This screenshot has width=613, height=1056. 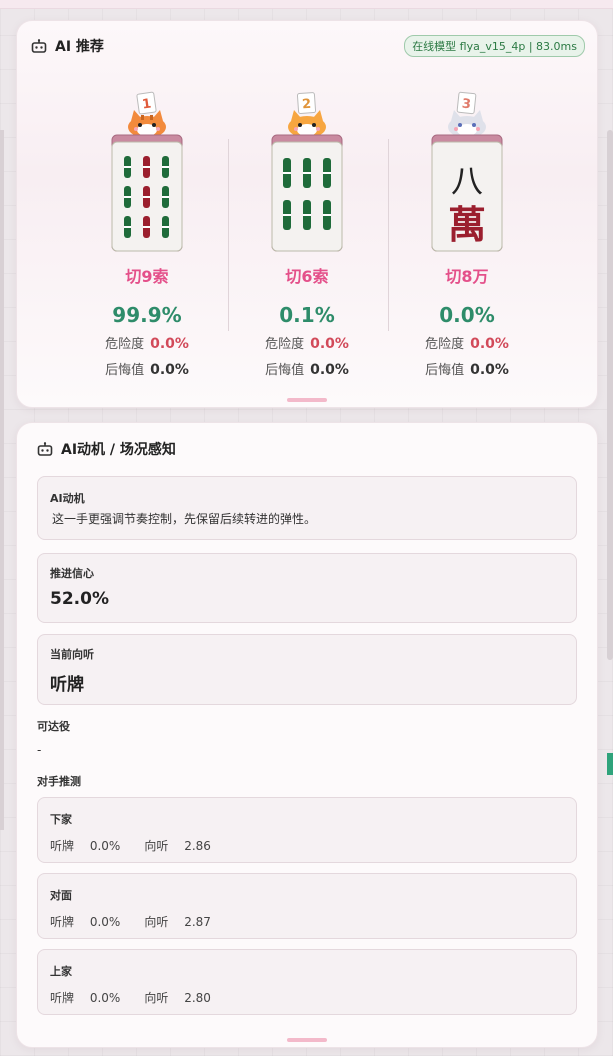 I want to click on motive-header: AI动机 / 场况感知, so click(x=106, y=449).